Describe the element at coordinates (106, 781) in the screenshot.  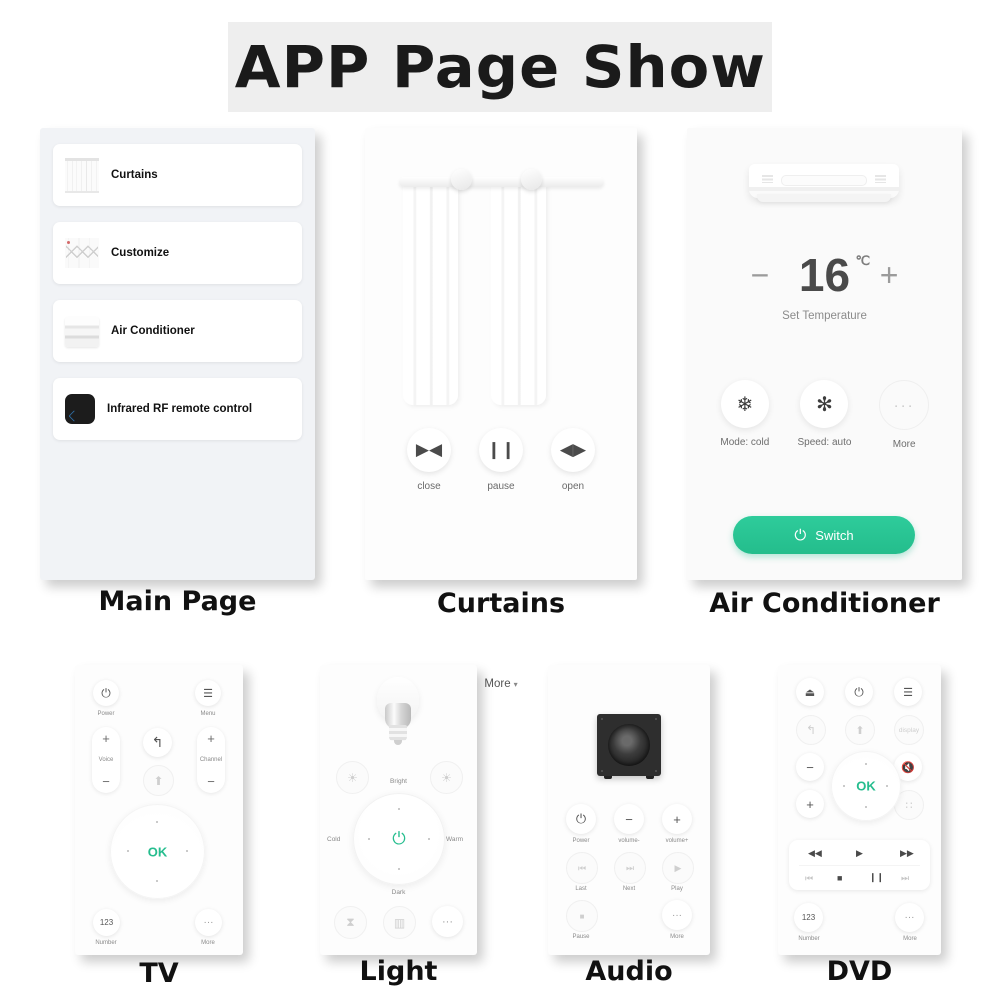
I see `voice-down-button: −` at that location.